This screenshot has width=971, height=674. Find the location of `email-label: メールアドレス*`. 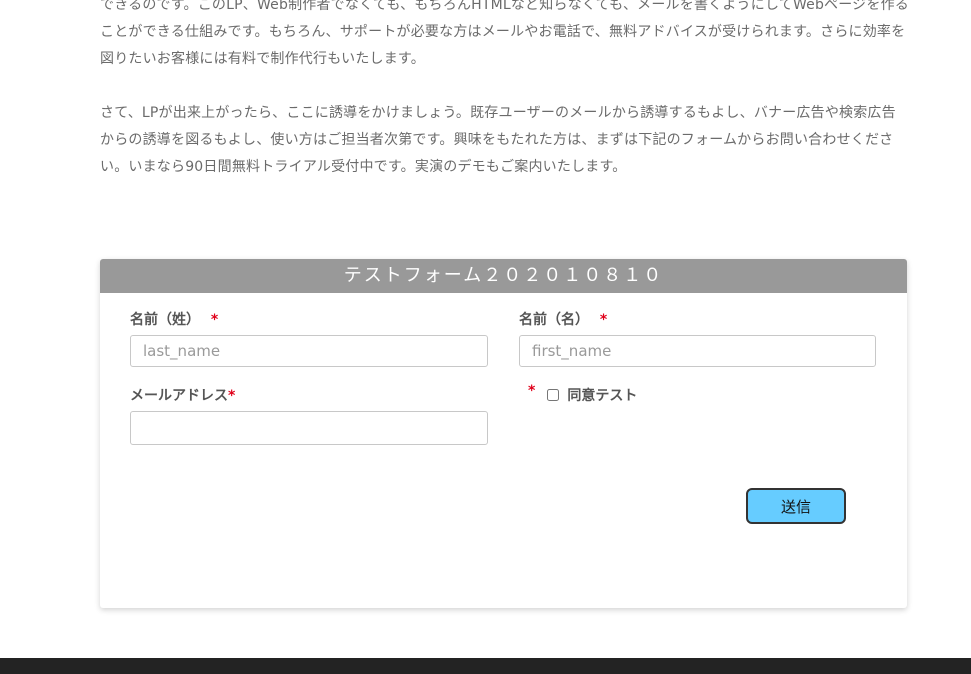

email-label: メールアドレス* is located at coordinates (182, 395).